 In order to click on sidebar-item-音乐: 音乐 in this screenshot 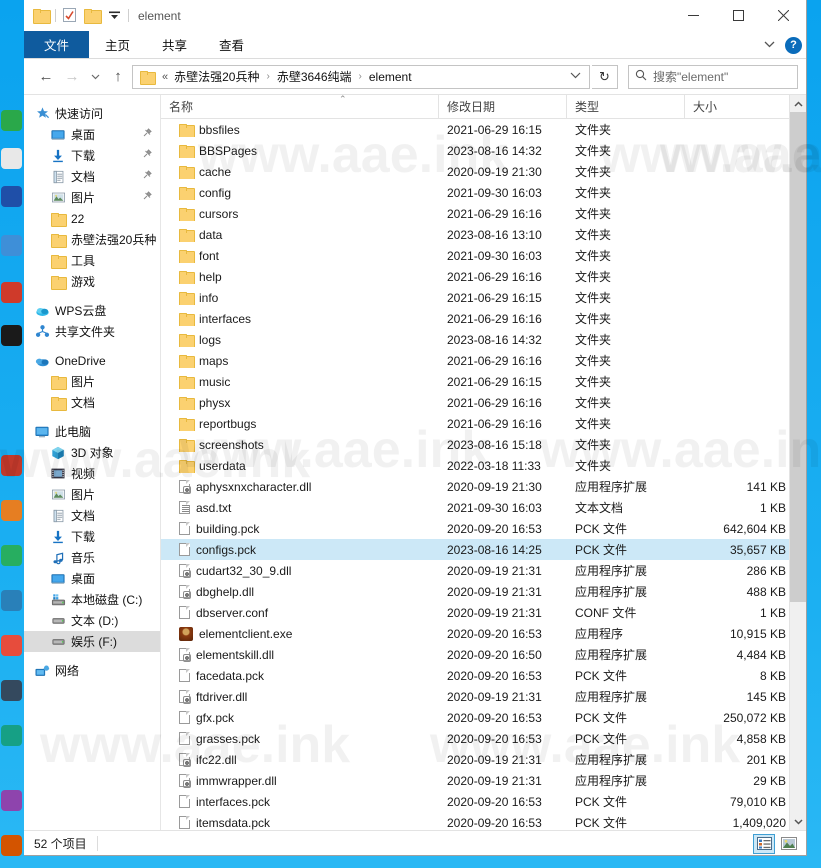, I will do `click(92, 557)`.